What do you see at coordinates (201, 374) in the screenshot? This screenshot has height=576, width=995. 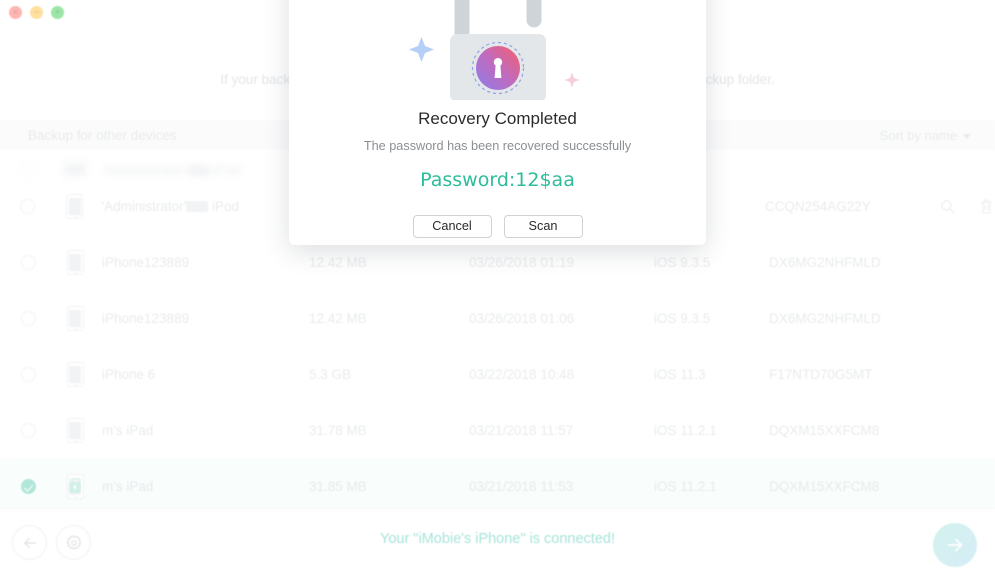 I see `row-name-cell: iPhone 6` at bounding box center [201, 374].